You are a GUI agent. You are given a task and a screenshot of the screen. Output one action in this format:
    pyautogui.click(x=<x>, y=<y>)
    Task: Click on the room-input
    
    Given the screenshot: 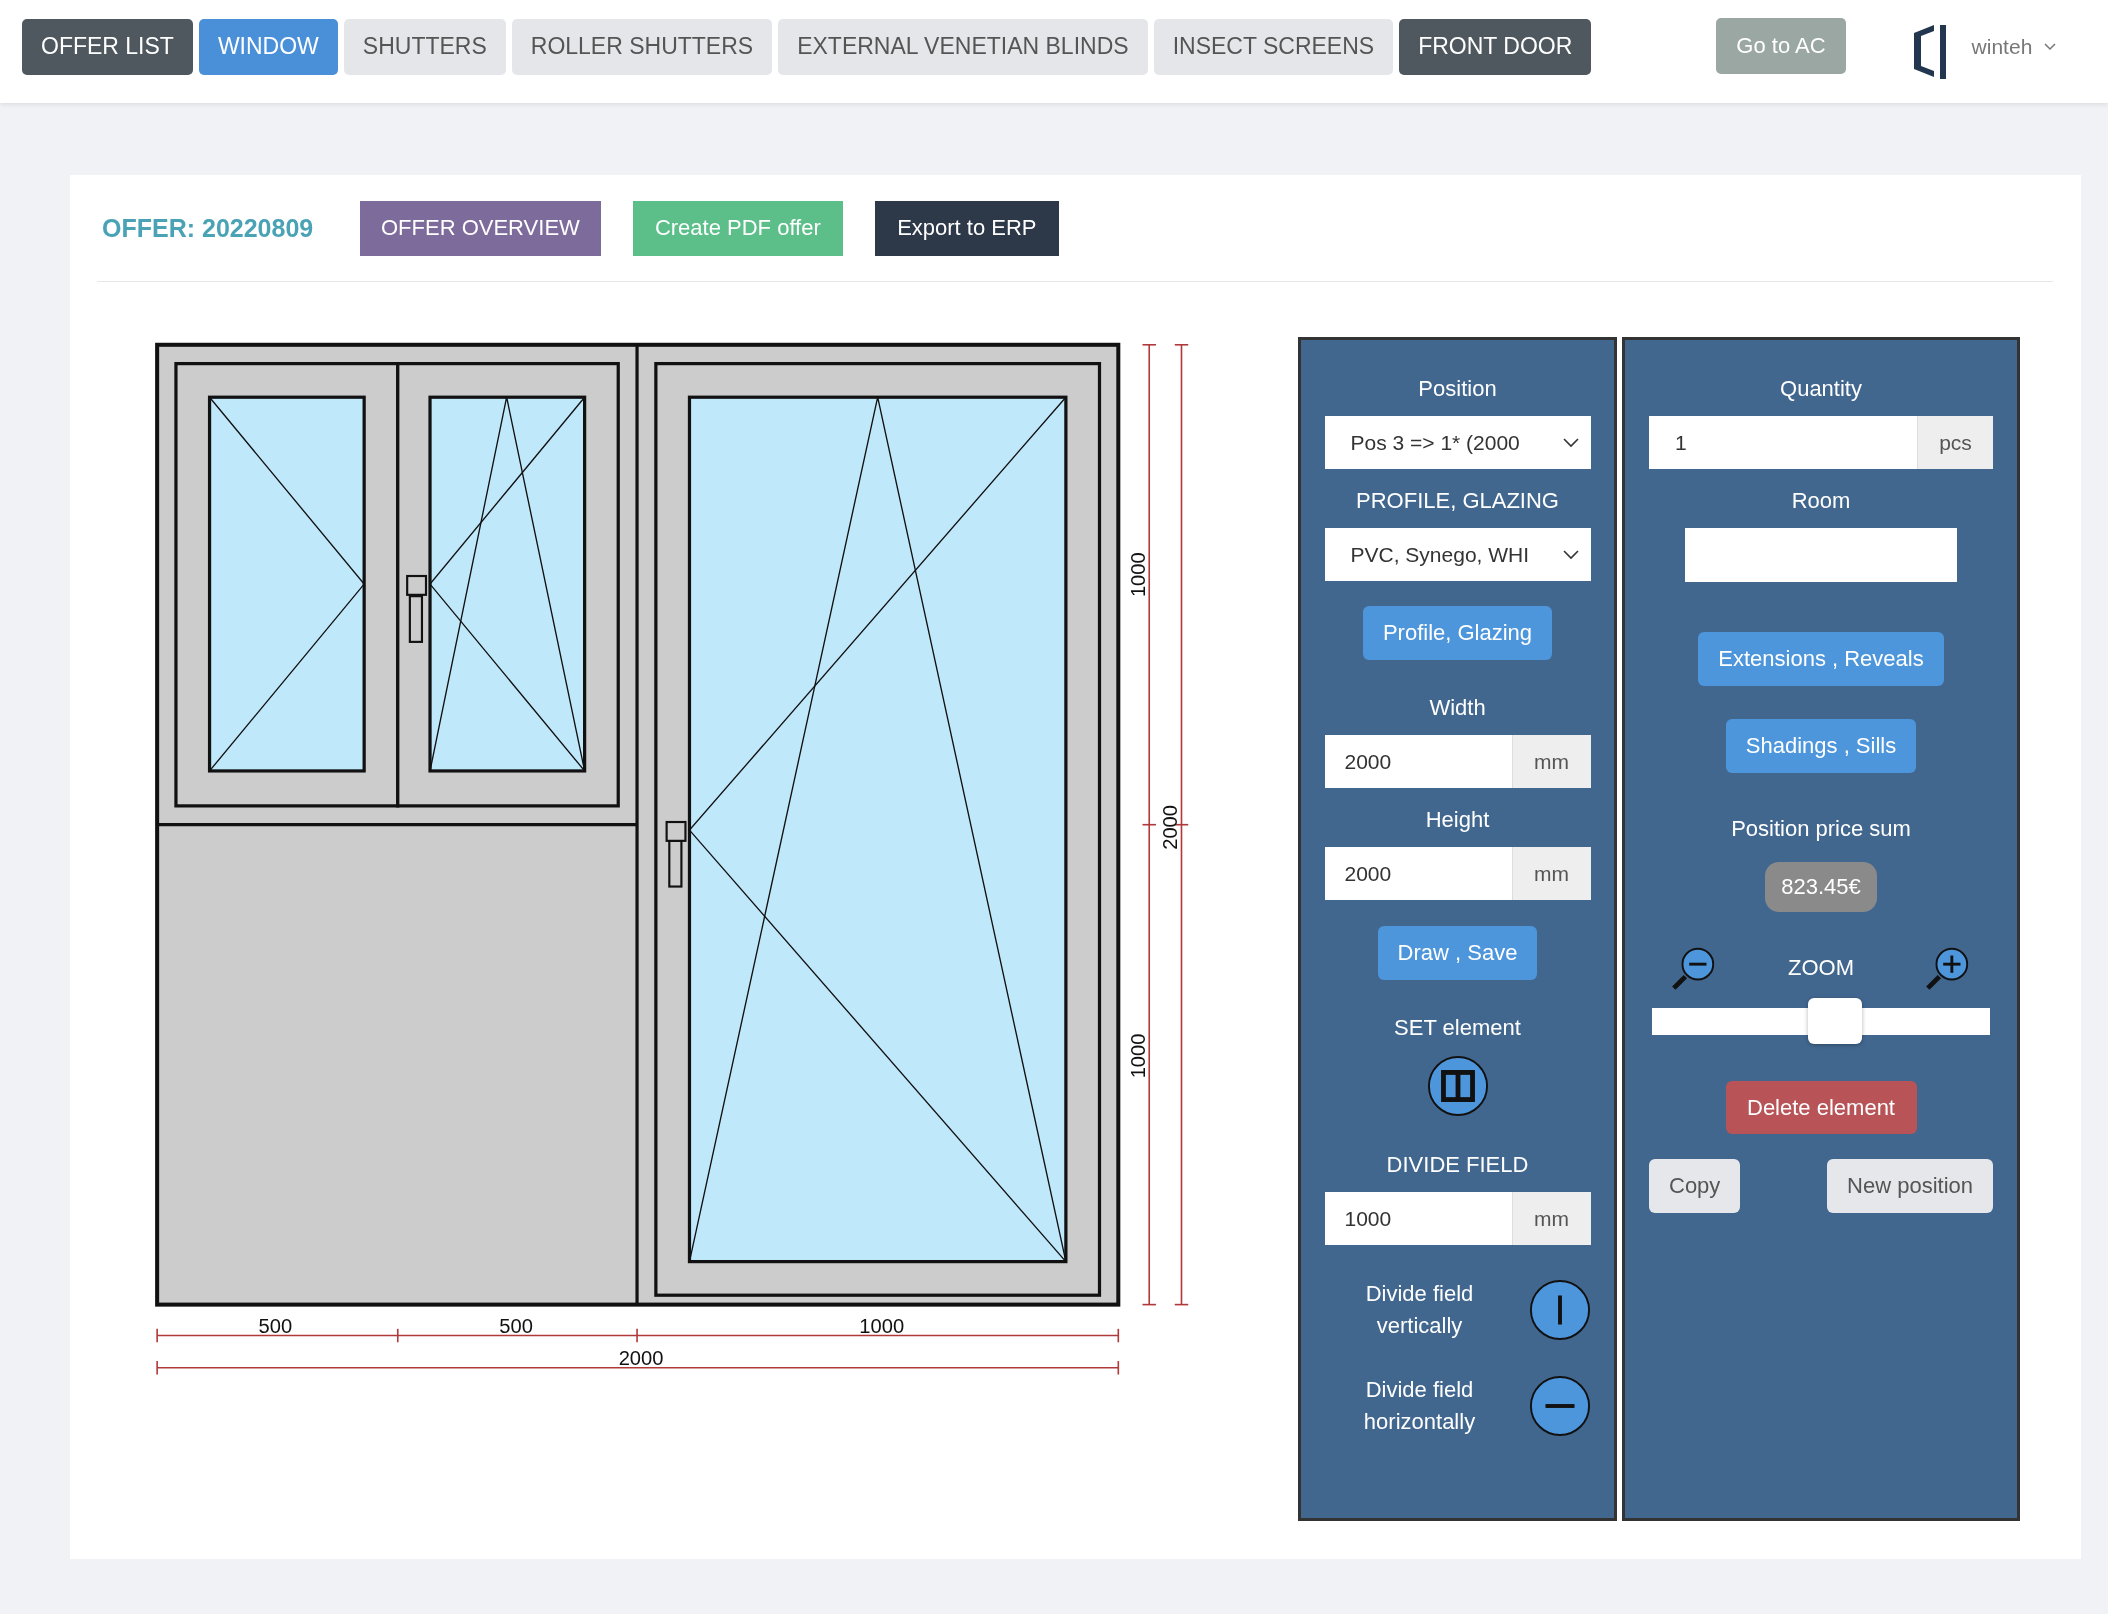 What is the action you would take?
    pyautogui.click(x=1821, y=555)
    